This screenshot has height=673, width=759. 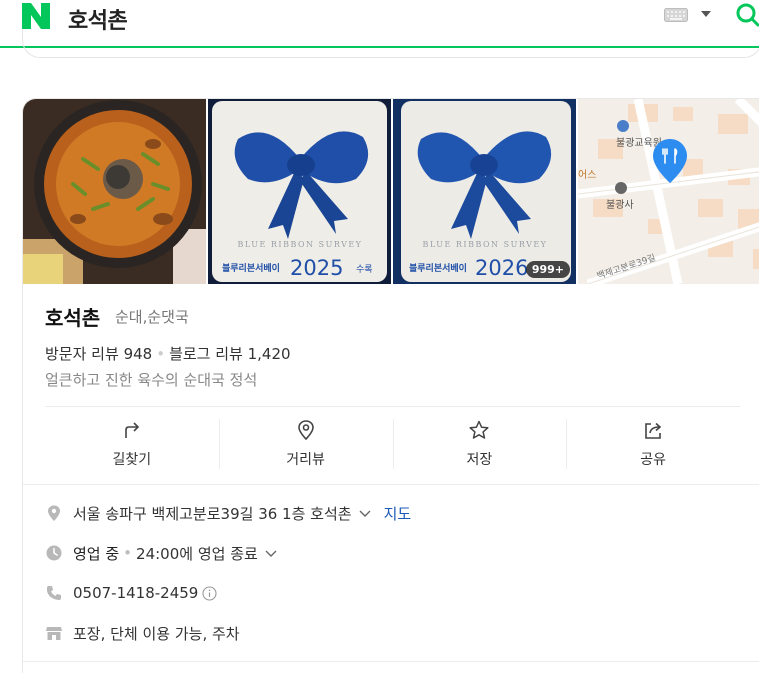 What do you see at coordinates (152, 317) in the screenshot?
I see `place-category: 순대,순댓국` at bounding box center [152, 317].